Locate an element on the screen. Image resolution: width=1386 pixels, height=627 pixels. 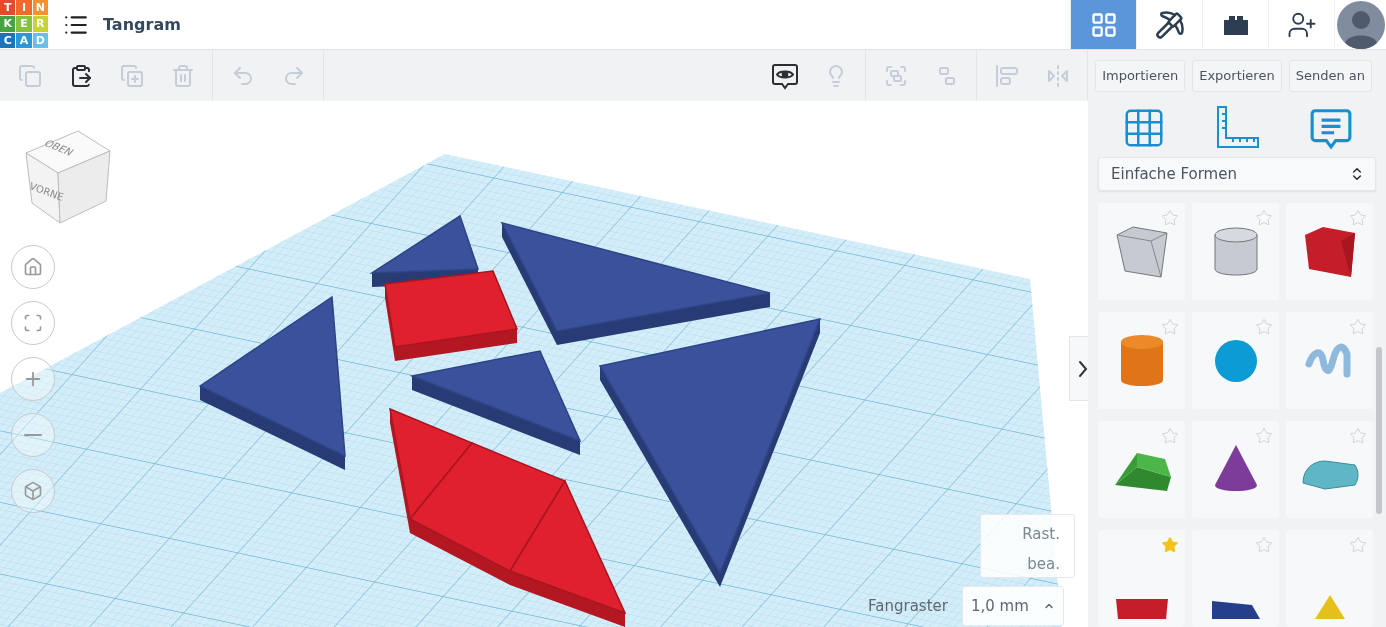
logo-letter: T is located at coordinates (8, 8).